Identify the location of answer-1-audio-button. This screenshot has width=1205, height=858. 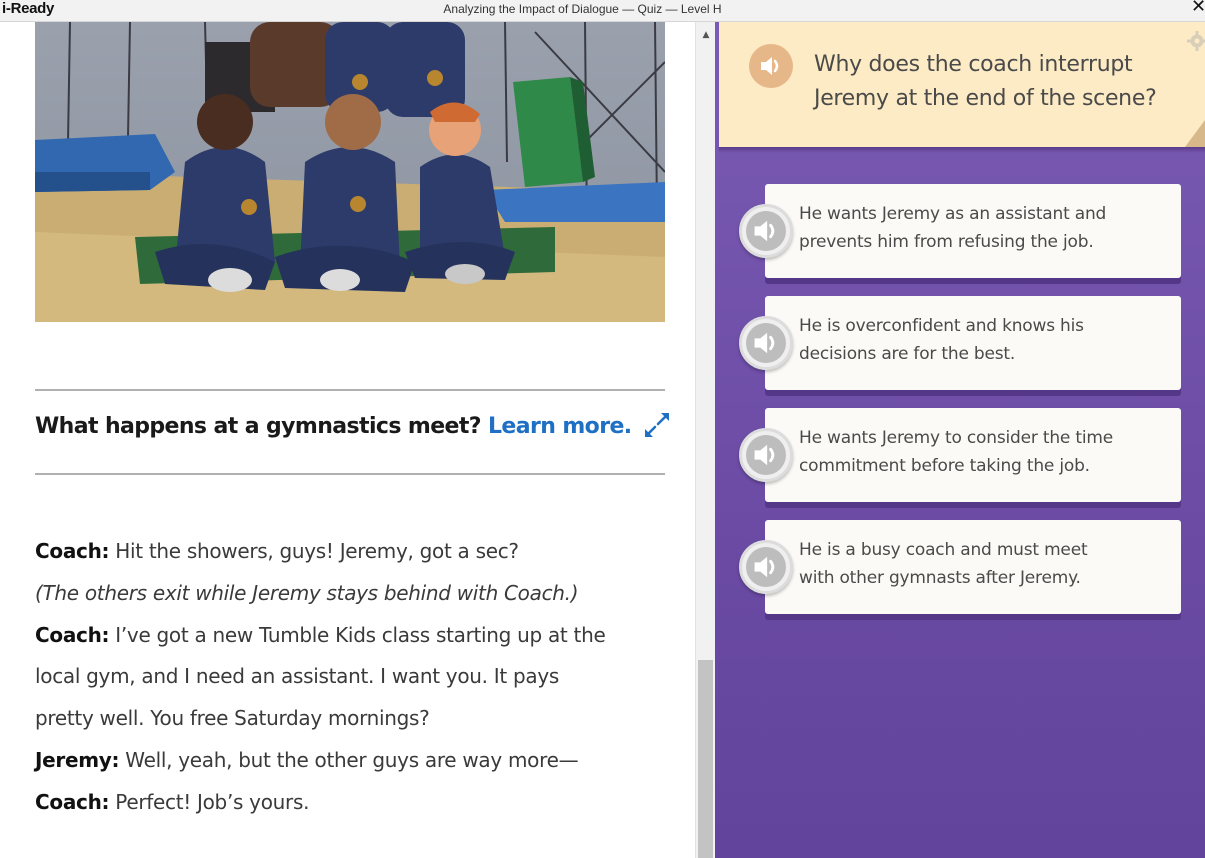
(766, 231).